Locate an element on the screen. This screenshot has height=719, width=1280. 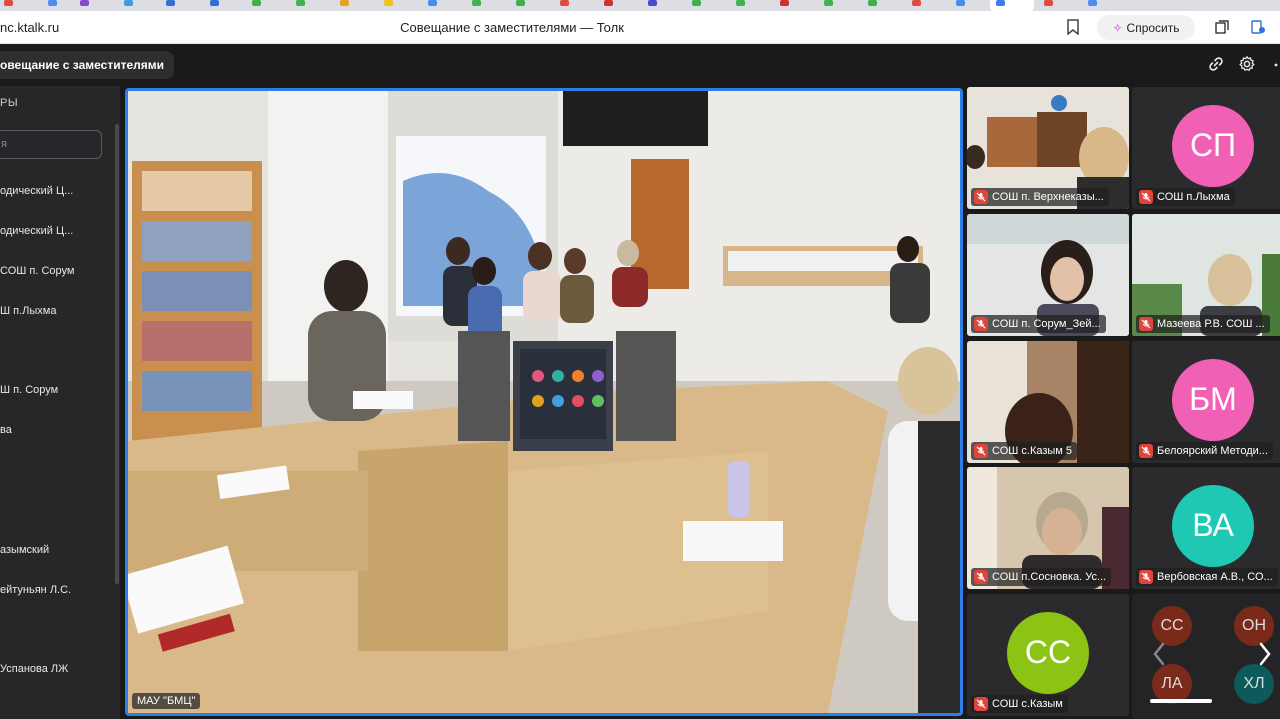
mini-avatar: ЛА is located at coordinates (1172, 684).